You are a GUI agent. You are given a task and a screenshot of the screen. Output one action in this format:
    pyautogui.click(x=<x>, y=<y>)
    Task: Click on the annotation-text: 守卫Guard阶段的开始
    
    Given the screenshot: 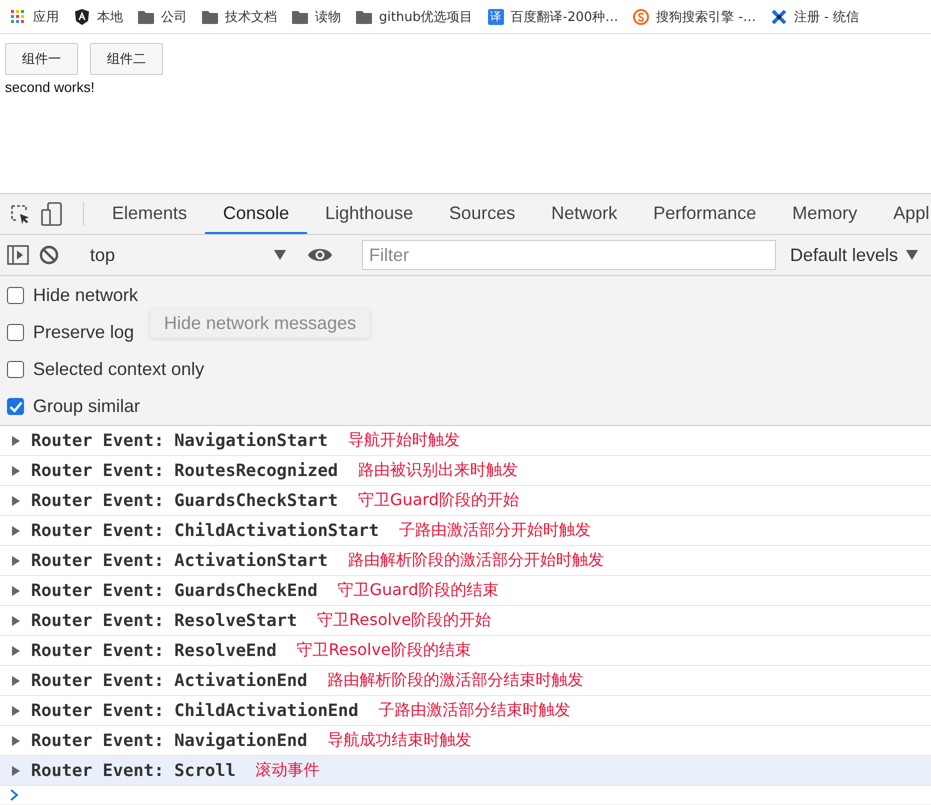 What is the action you would take?
    pyautogui.click(x=438, y=500)
    